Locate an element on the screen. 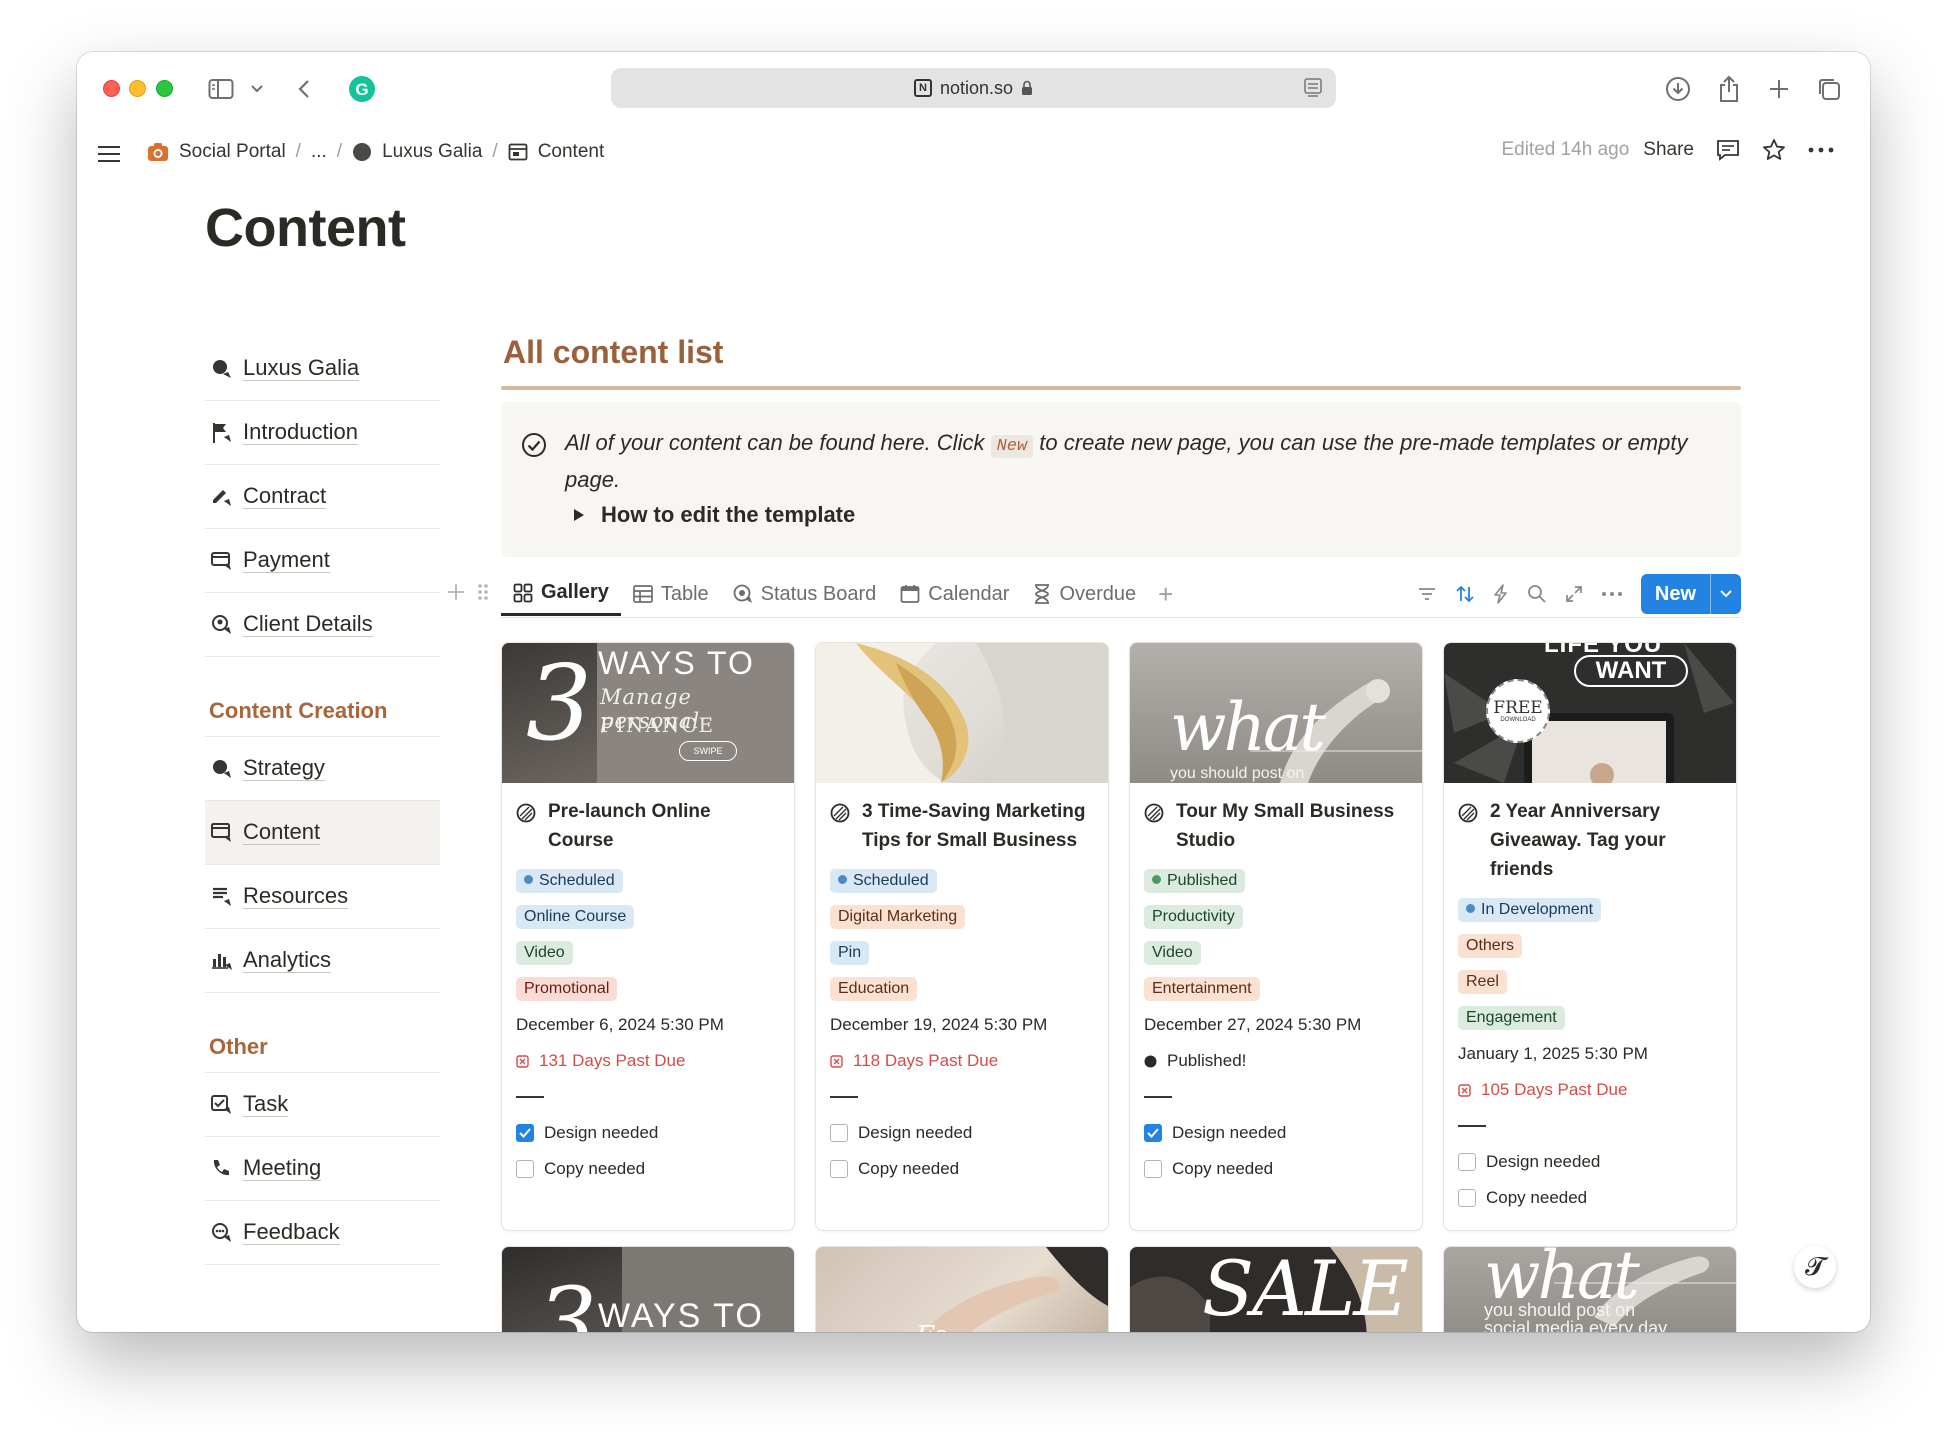  download-icon is located at coordinates (1678, 89).